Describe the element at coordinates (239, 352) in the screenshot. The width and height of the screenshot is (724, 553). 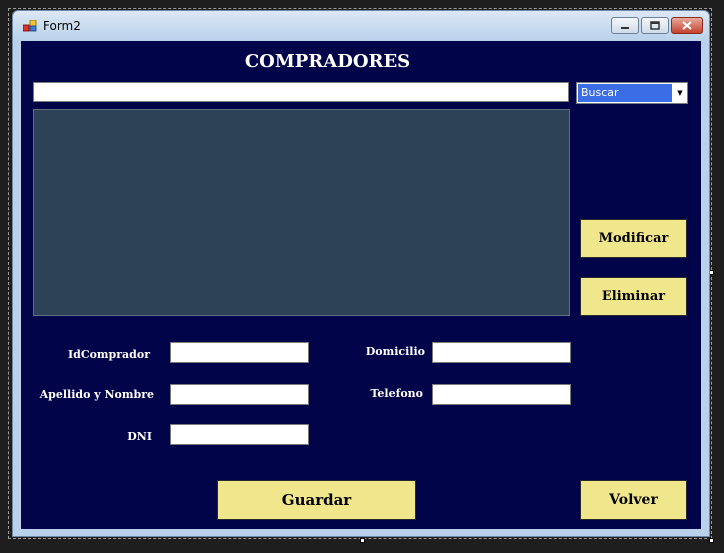
I see `idcomprador-field` at that location.